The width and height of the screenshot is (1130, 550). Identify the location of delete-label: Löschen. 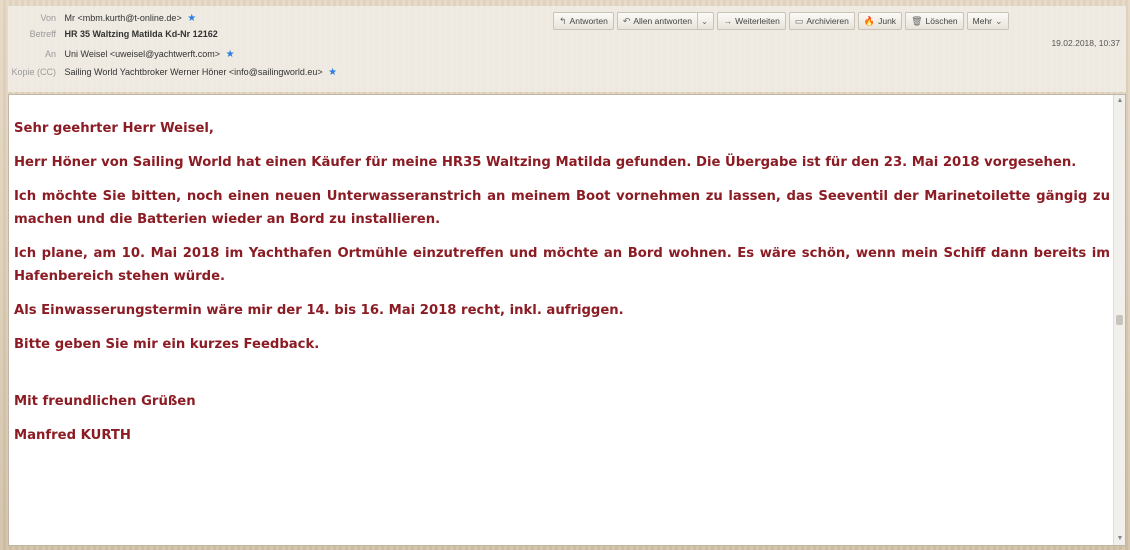
(941, 21).